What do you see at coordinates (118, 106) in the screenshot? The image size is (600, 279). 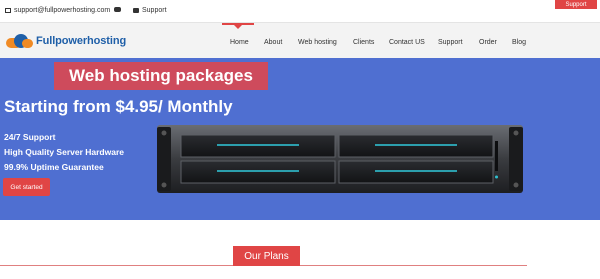 I see `hero-price: Starting from $4.95/ Monthly` at bounding box center [118, 106].